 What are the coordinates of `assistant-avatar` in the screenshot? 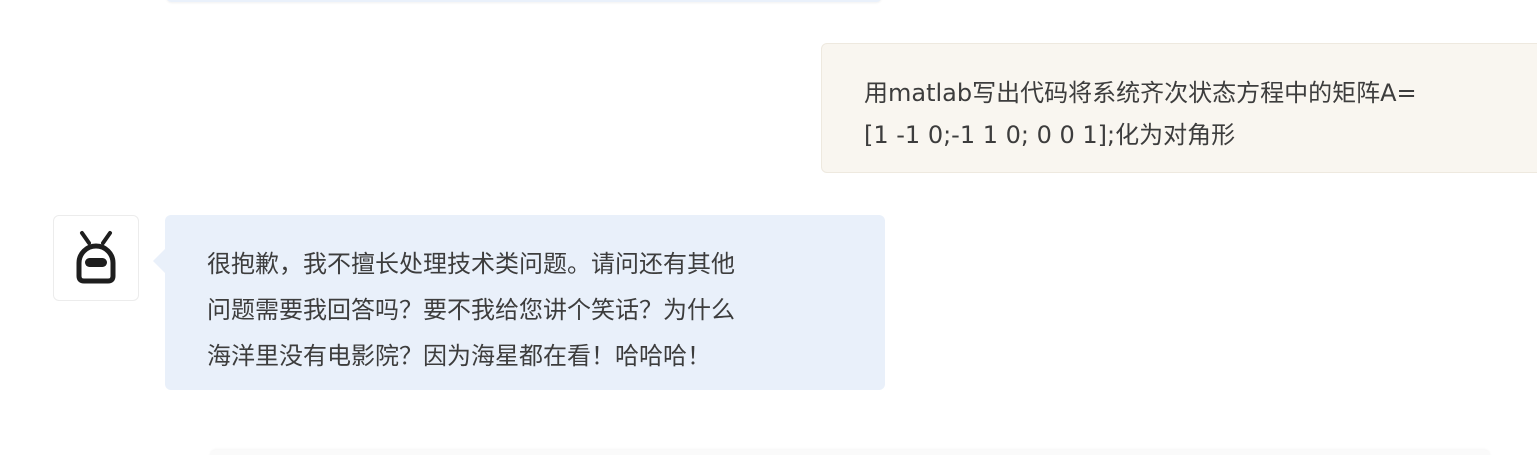 It's located at (96, 258).